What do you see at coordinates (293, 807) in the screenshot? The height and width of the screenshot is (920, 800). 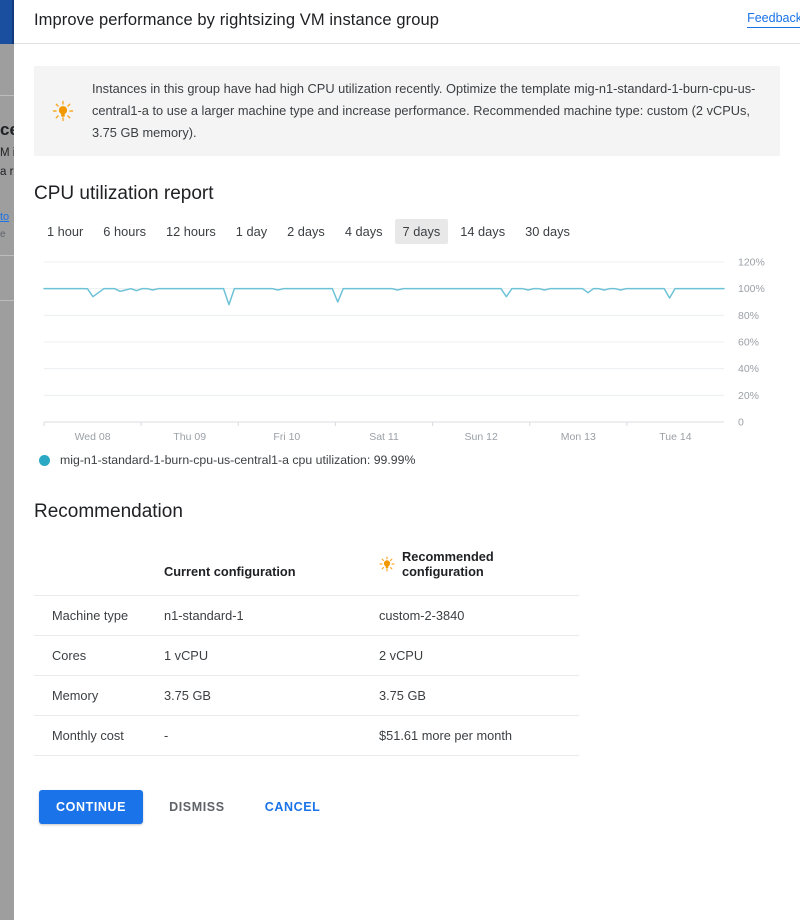 I see `cancel-button: CANCEL` at bounding box center [293, 807].